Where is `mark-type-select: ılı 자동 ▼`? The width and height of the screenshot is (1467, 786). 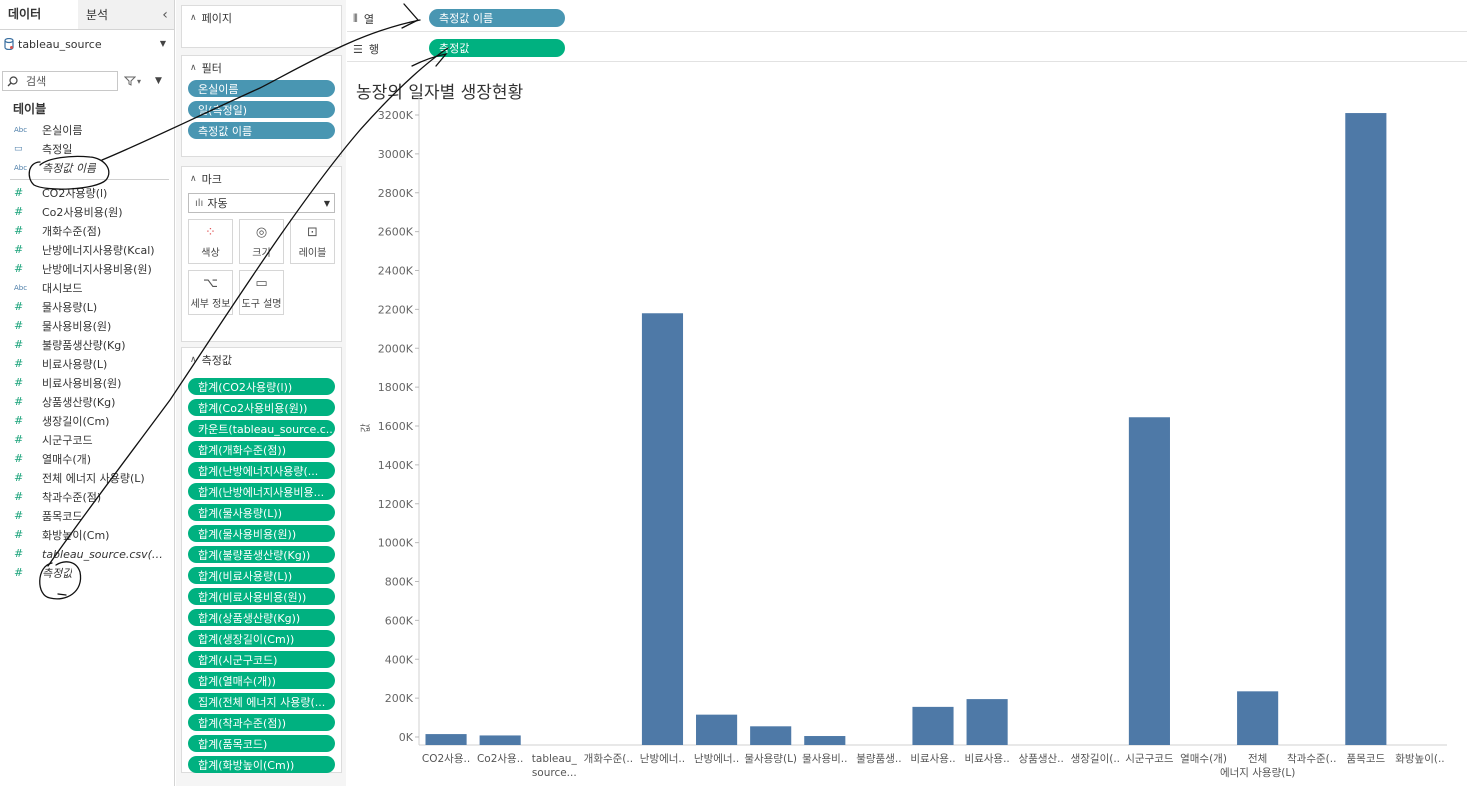 mark-type-select: ılı 자동 ▼ is located at coordinates (261, 203).